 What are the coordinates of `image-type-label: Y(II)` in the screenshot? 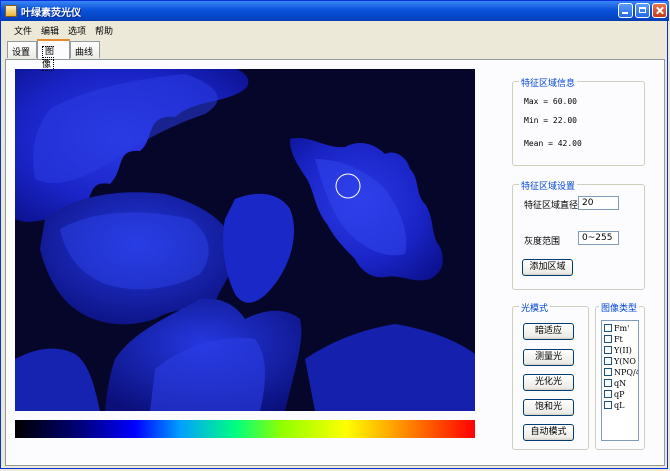 It's located at (623, 350).